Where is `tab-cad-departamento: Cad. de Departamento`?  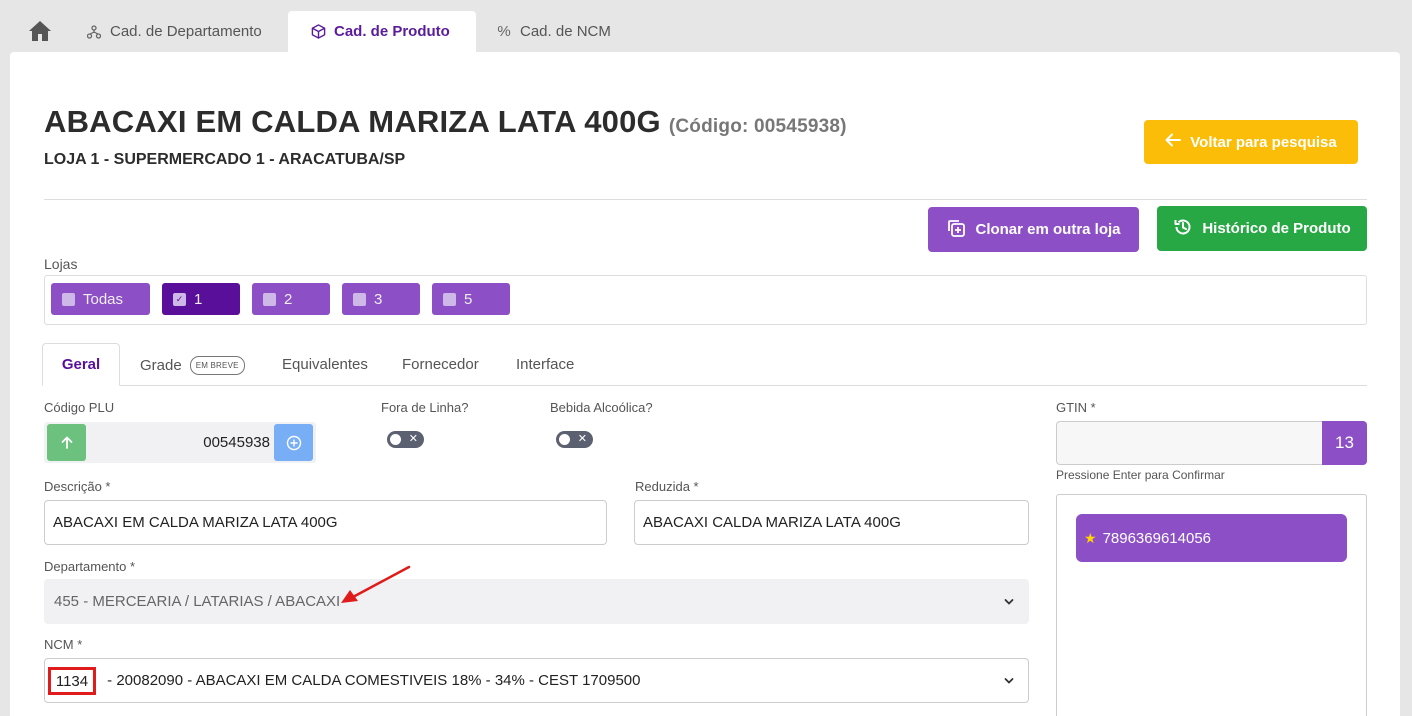
tab-cad-departamento: Cad. de Departamento is located at coordinates (174, 31).